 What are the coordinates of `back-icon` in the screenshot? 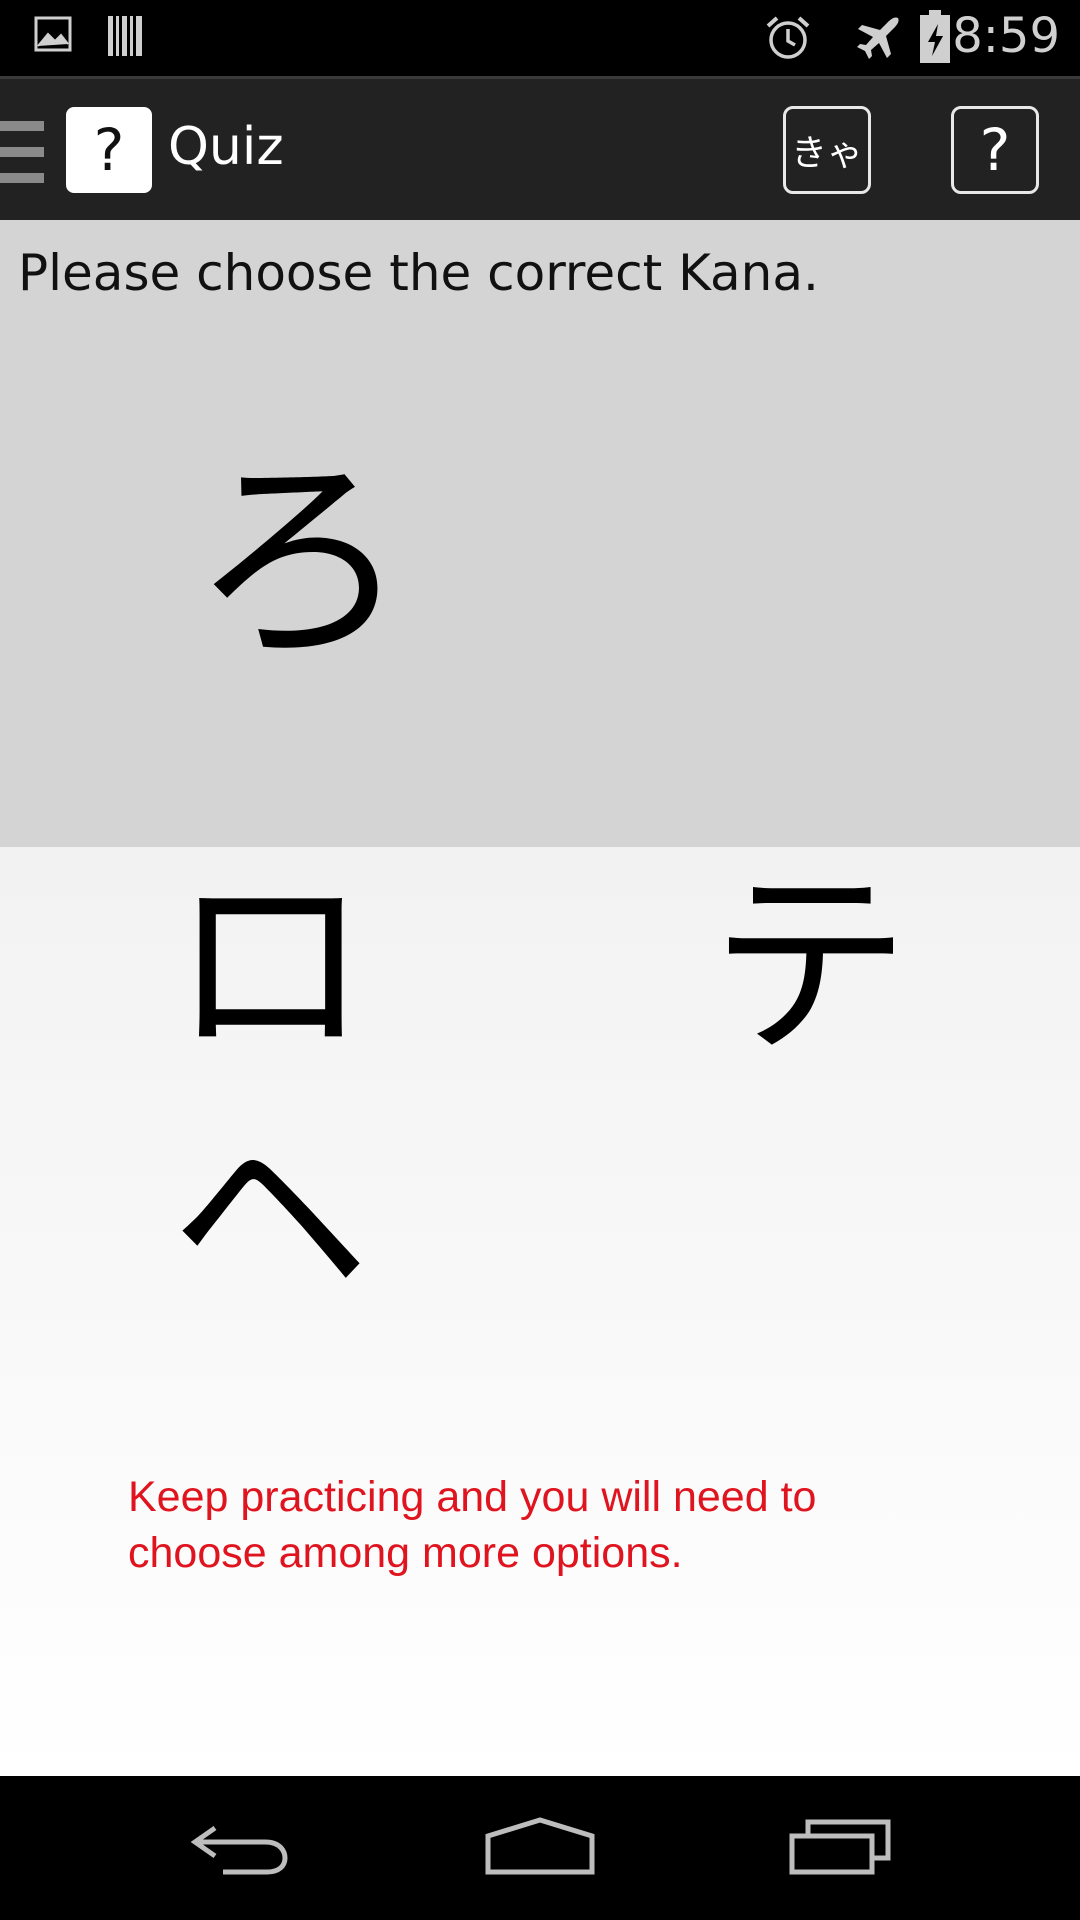 It's located at (240, 1848).